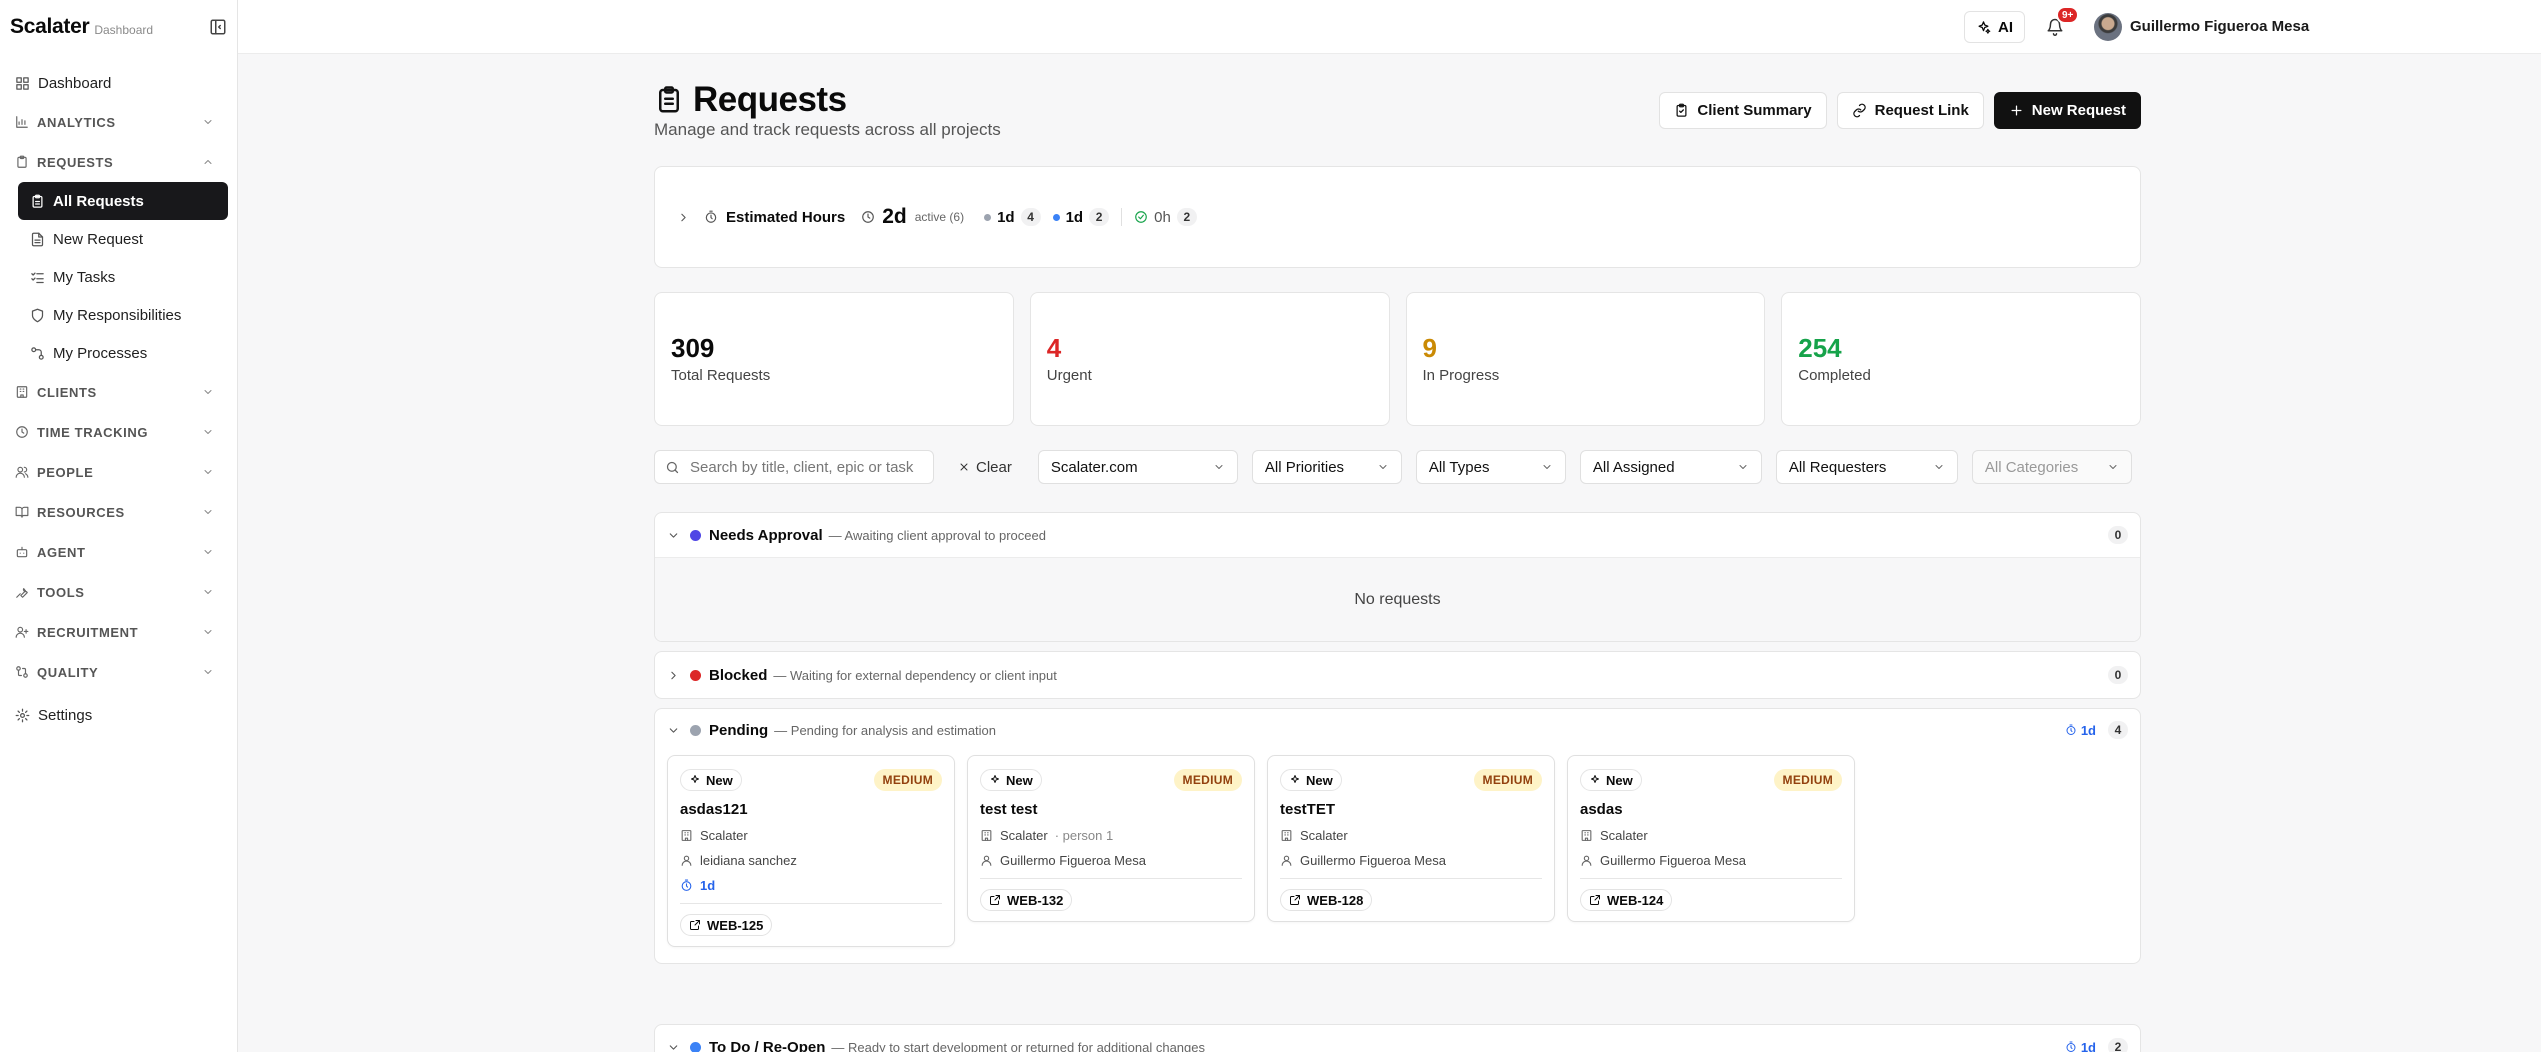  What do you see at coordinates (1099, 217) in the screenshot?
I see `segment-count: 2` at bounding box center [1099, 217].